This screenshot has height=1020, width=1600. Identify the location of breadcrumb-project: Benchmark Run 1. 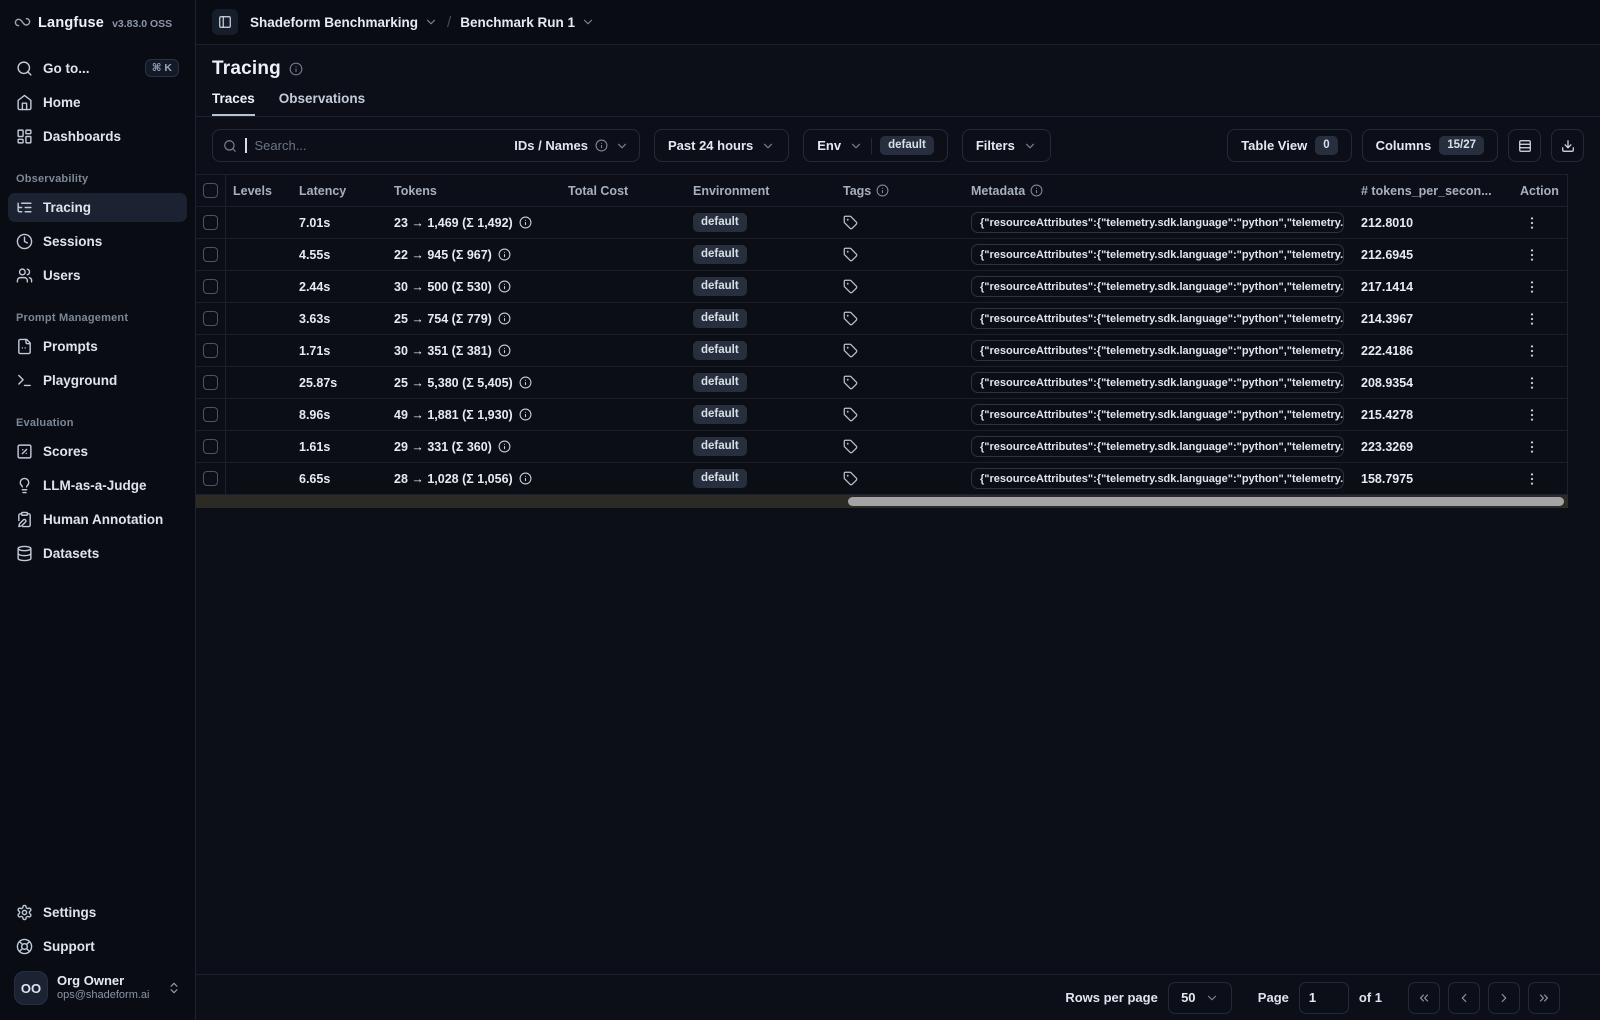
(517, 22).